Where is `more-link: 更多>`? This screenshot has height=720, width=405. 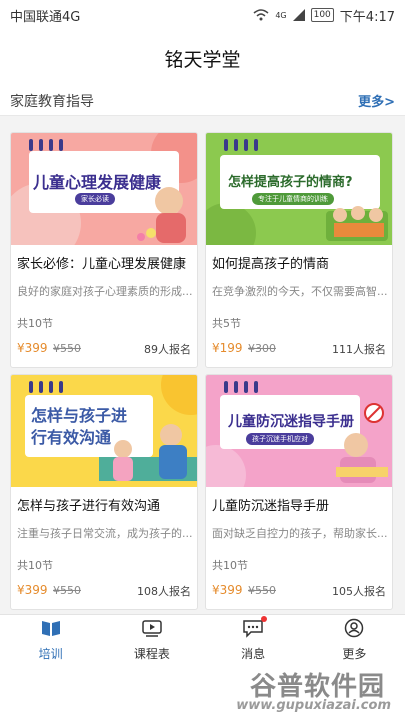
more-link: 更多> is located at coordinates (376, 100).